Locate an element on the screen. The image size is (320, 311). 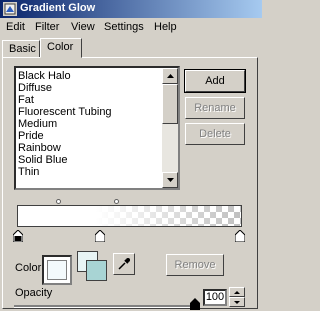
tab-color: Color is located at coordinates (61, 48).